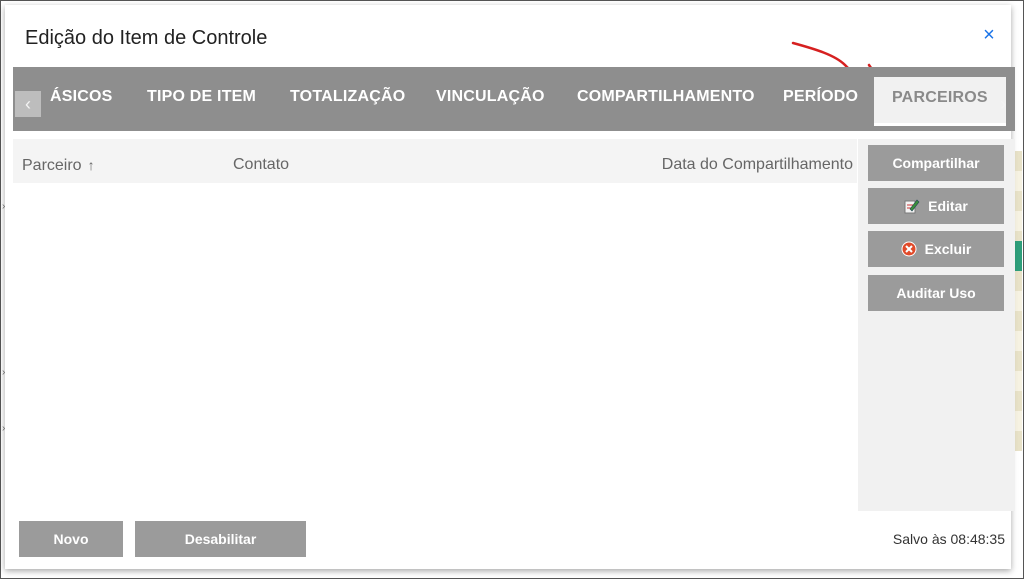 The width and height of the screenshot is (1024, 579). I want to click on tab-vinculacao: VINCULAÇÃO, so click(490, 97).